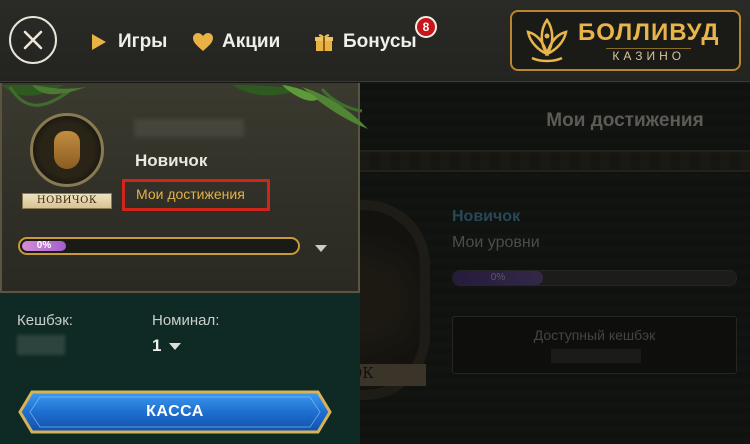 The image size is (750, 444). What do you see at coordinates (159, 246) in the screenshot?
I see `level-progress-bar: 0%` at bounding box center [159, 246].